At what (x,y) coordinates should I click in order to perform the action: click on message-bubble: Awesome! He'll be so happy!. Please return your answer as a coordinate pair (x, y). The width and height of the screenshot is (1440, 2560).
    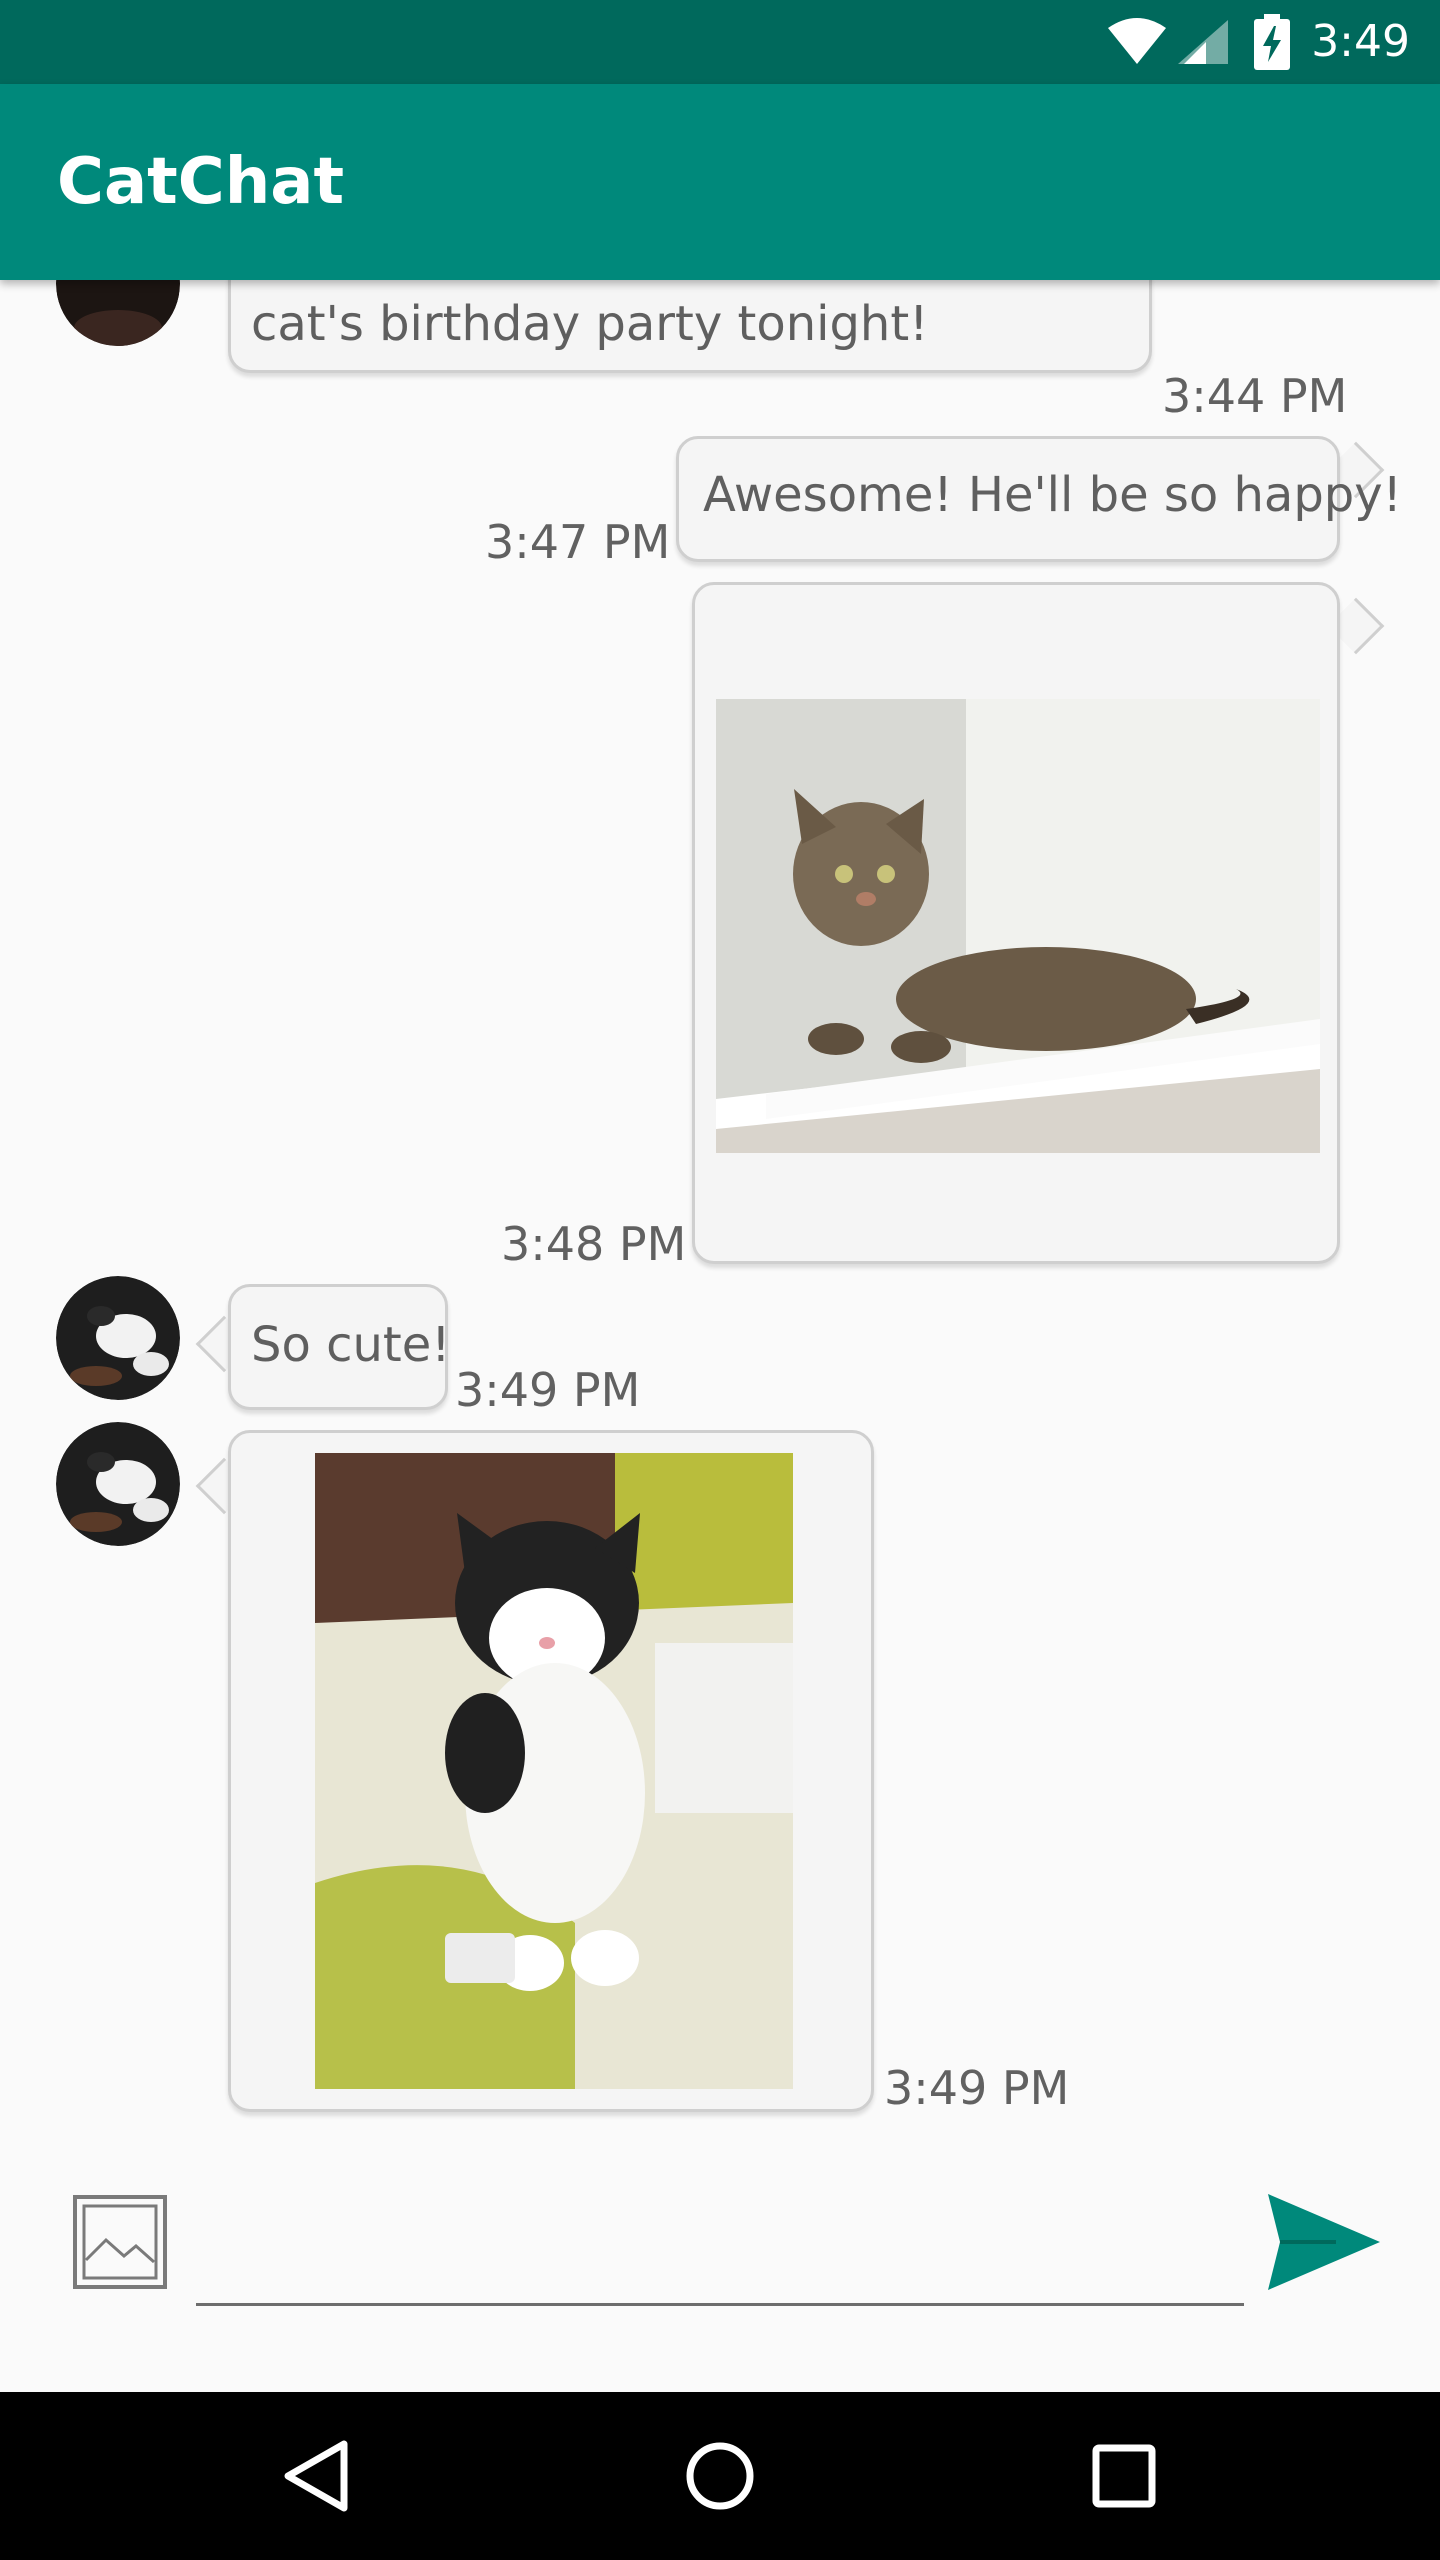
    Looking at the image, I should click on (1039, 499).